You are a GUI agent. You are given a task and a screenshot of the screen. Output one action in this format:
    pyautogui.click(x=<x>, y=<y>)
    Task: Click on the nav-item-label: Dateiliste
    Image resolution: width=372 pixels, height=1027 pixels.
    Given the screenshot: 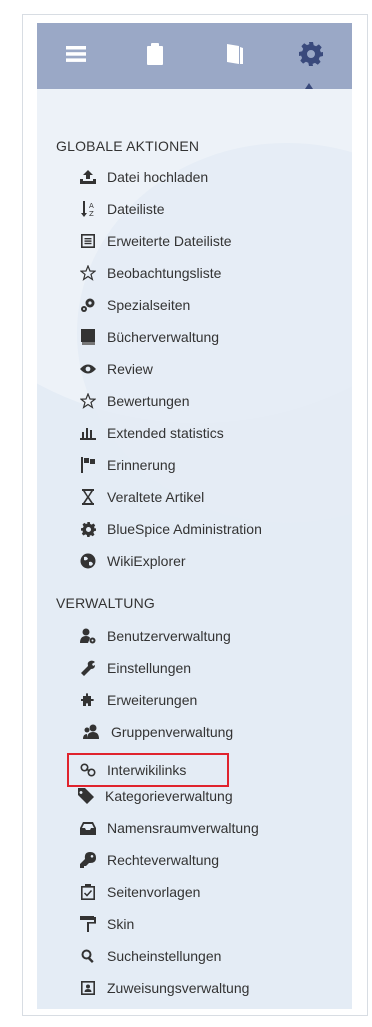 What is the action you would take?
    pyautogui.click(x=136, y=209)
    